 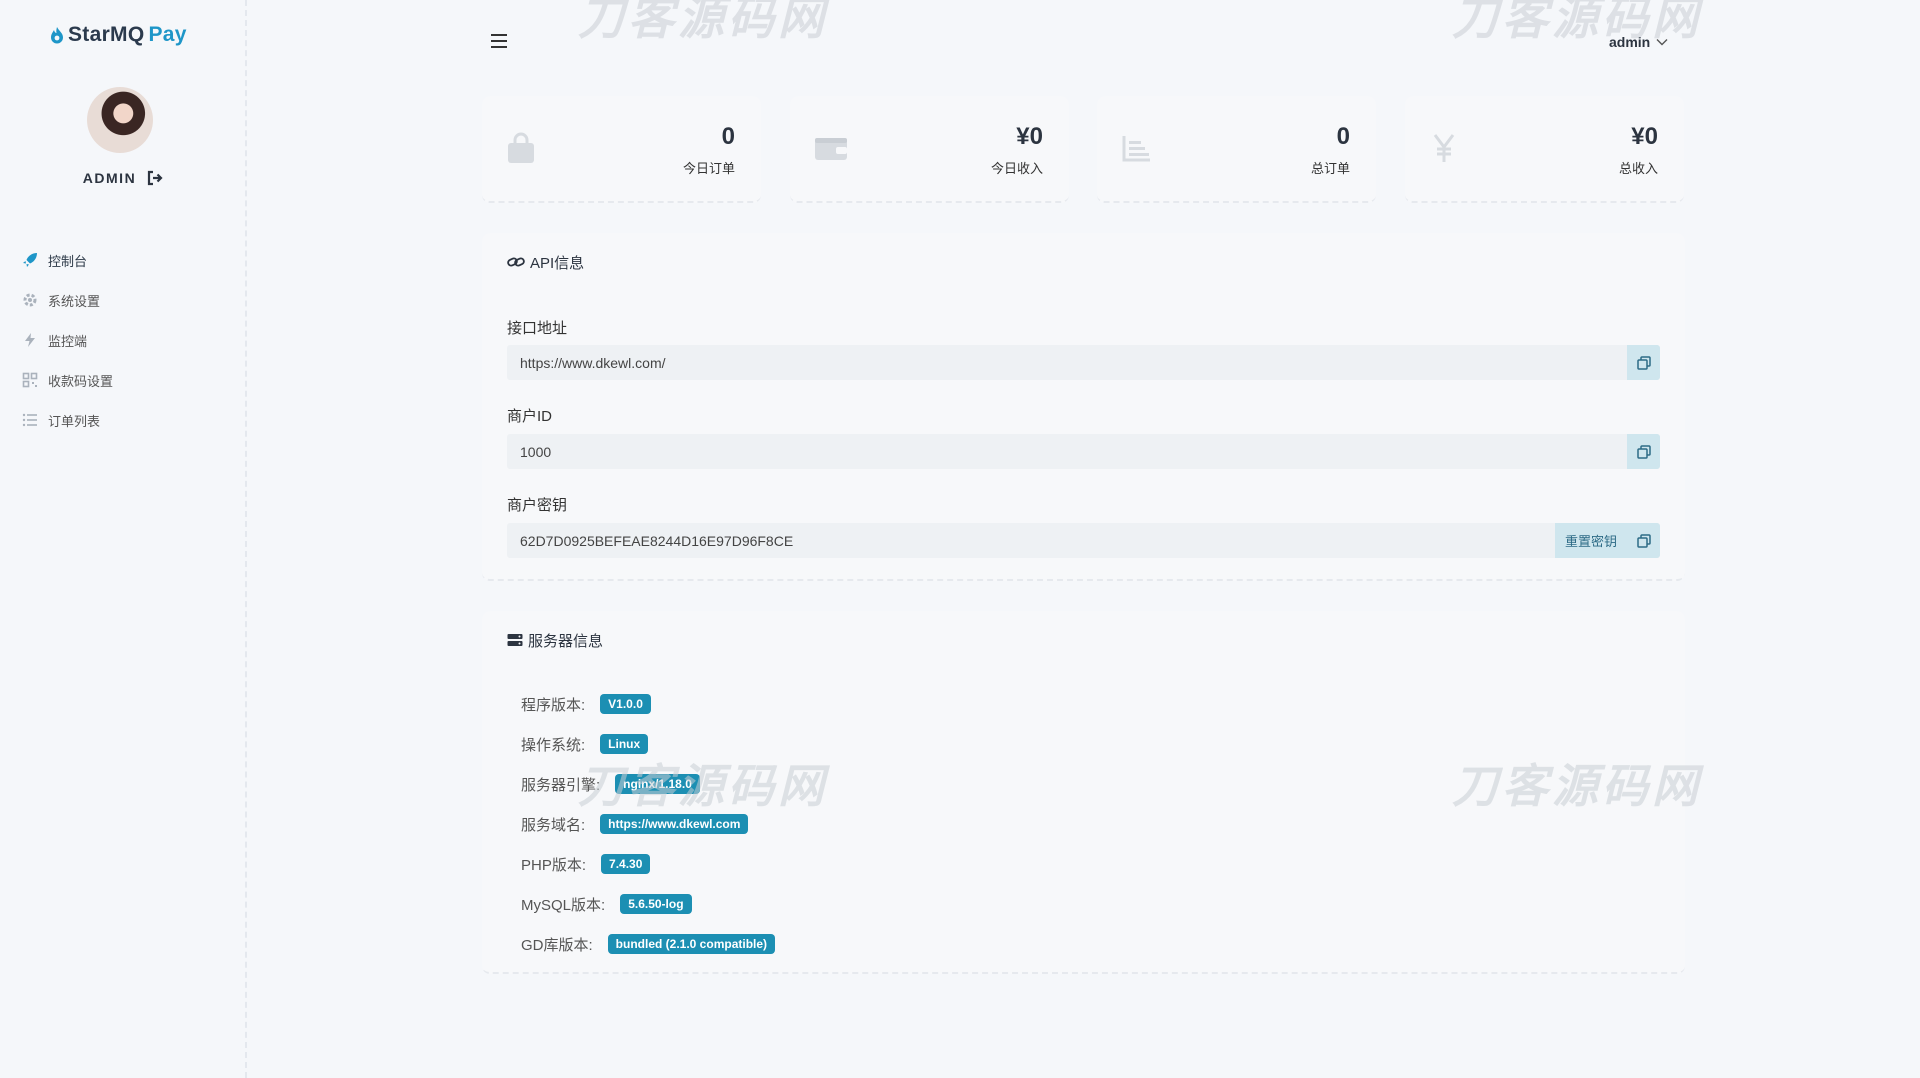 I want to click on secret-value: 62D7D0925BEFEAE8244D16E97D96F8CE, so click(x=1031, y=541).